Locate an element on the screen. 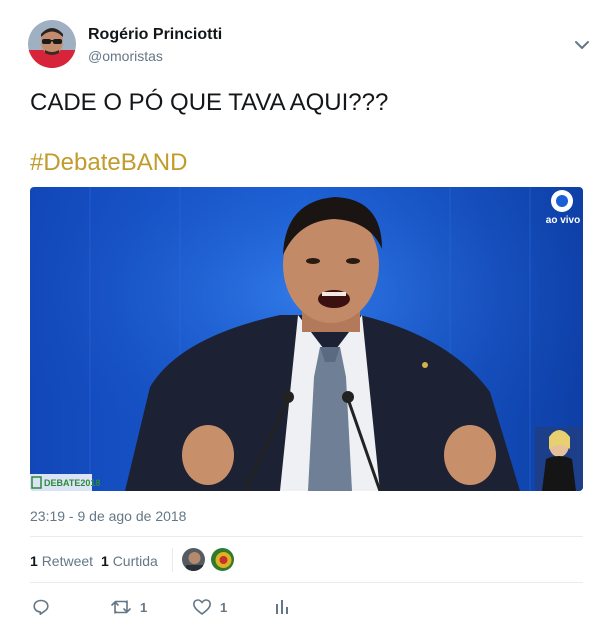 The width and height of the screenshot is (613, 629). retweet-stat-label: Retweet is located at coordinates (67, 561).